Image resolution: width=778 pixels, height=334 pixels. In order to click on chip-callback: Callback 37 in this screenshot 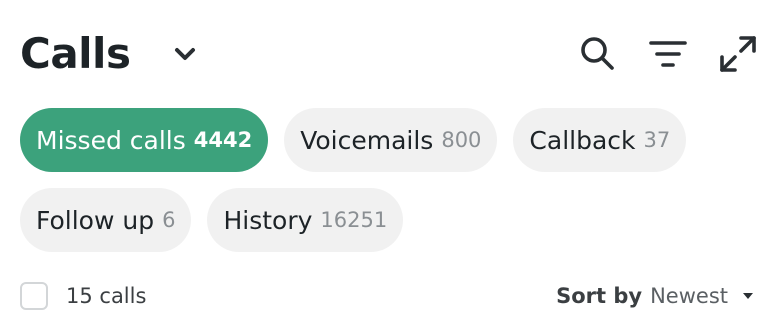, I will do `click(600, 140)`.